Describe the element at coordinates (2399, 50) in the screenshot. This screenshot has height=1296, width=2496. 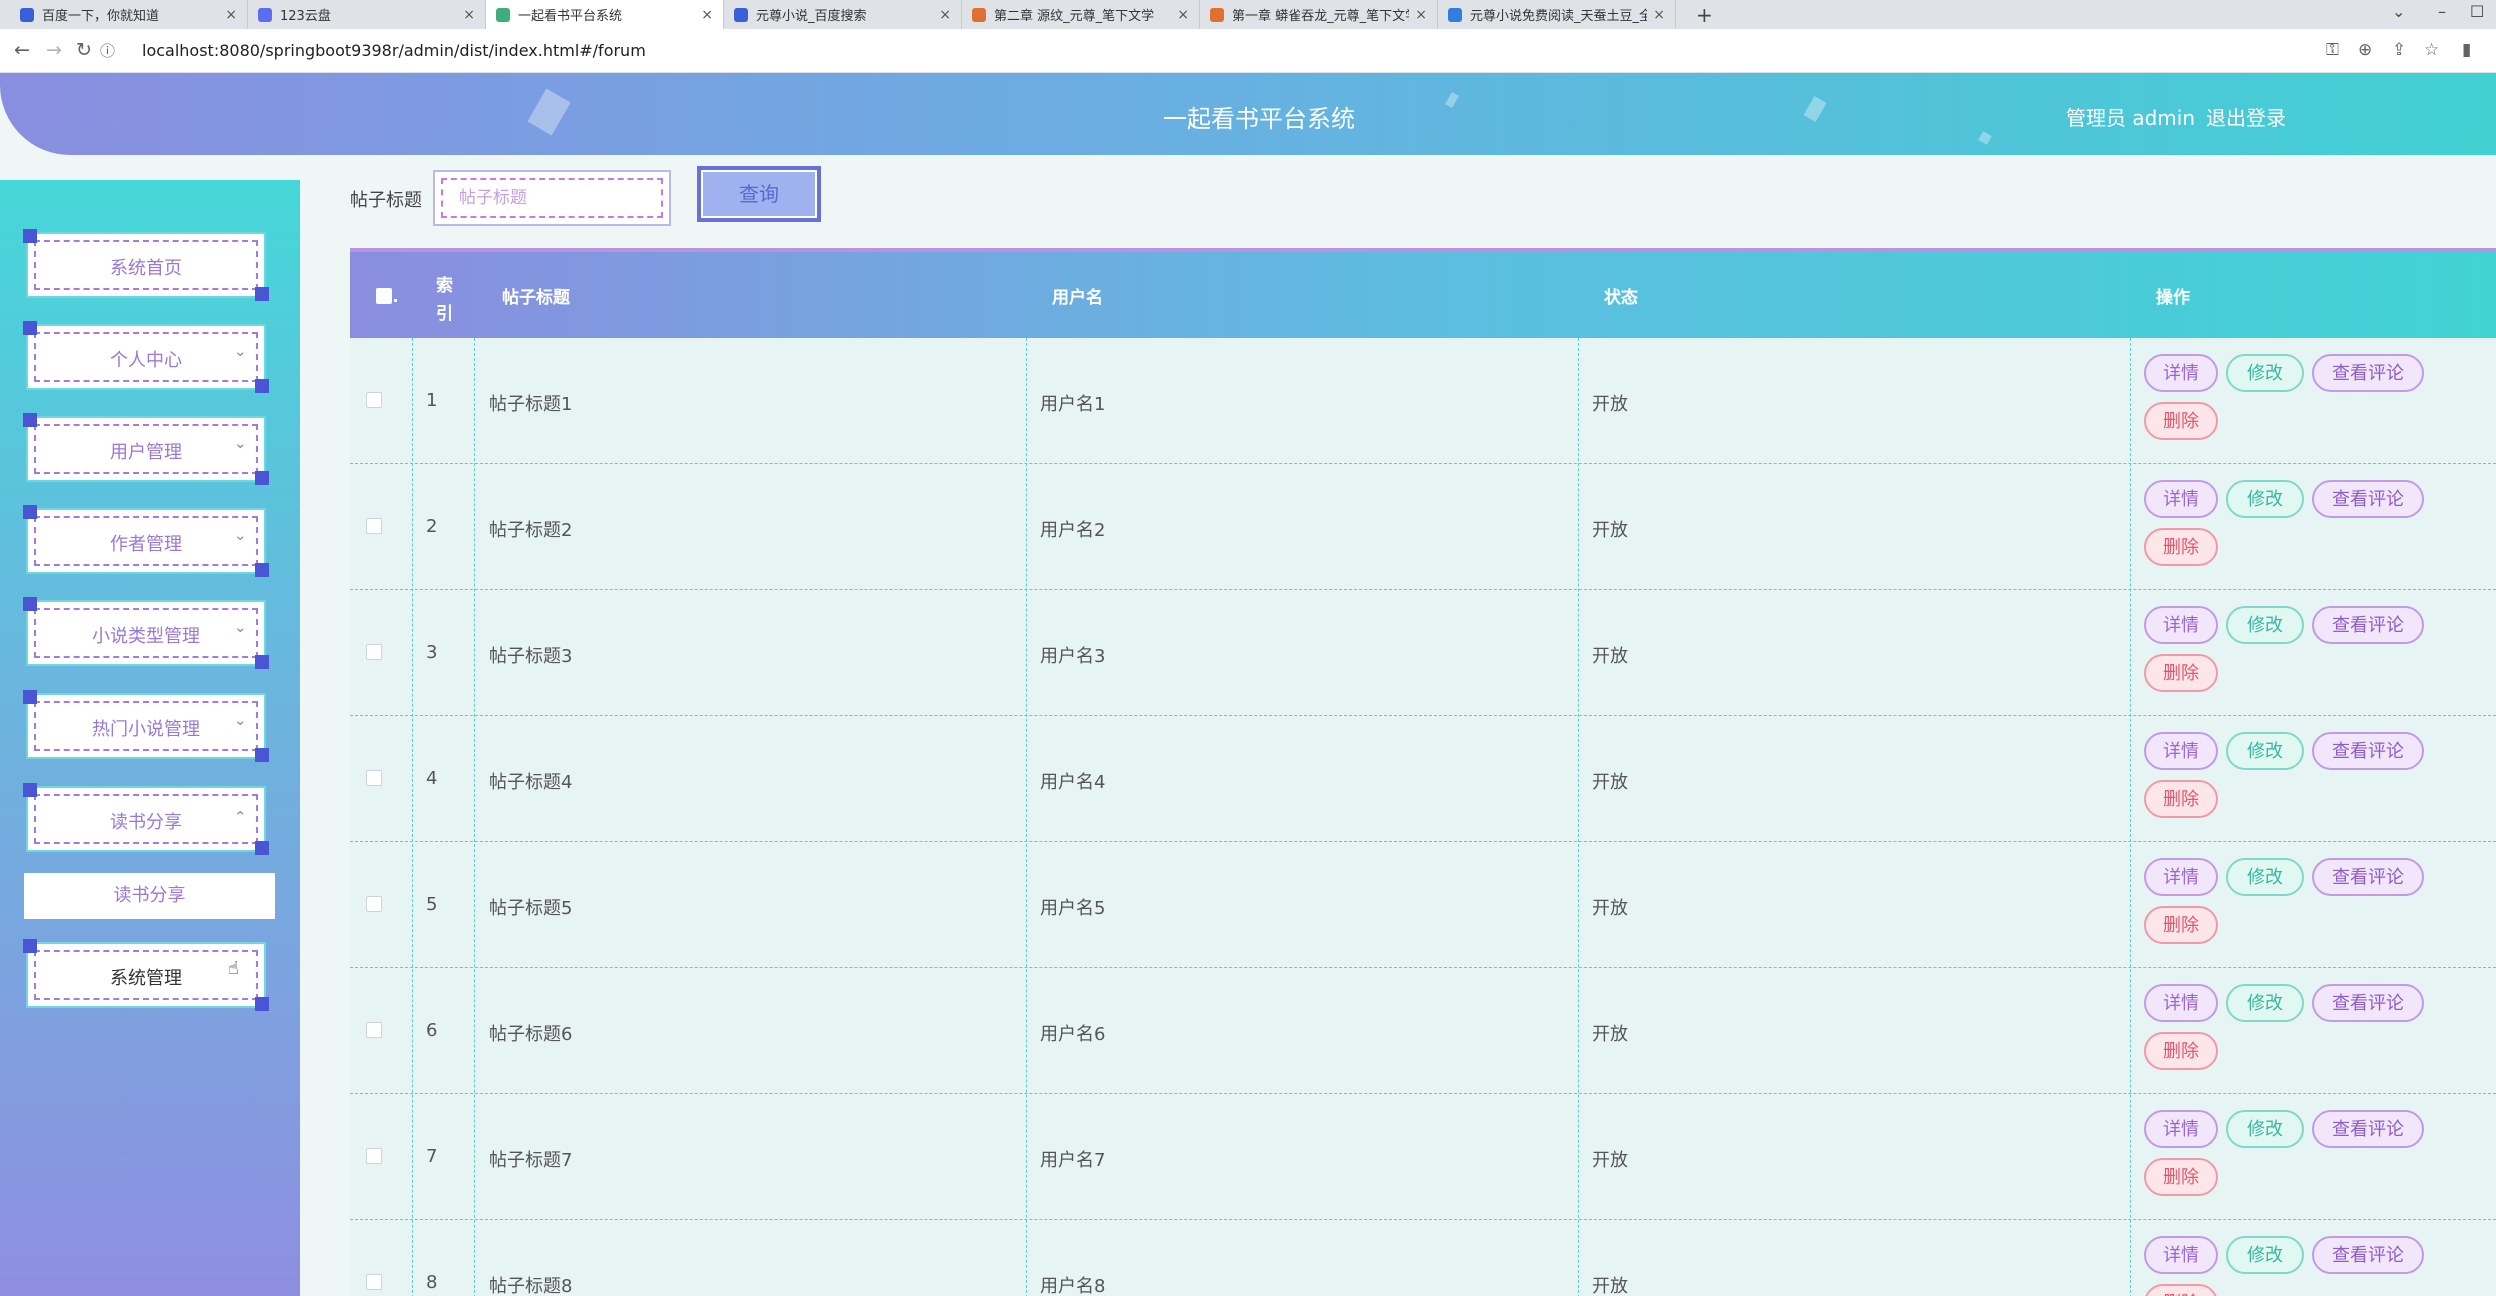
I see `share-icon: ⇪` at that location.